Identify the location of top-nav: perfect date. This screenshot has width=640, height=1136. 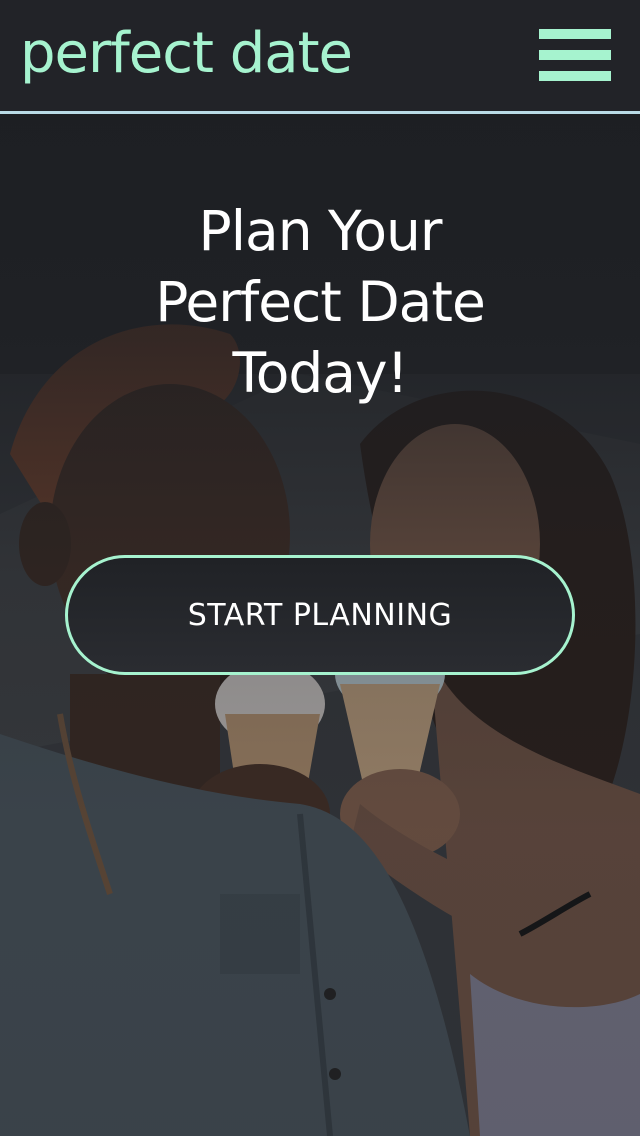
(320, 57).